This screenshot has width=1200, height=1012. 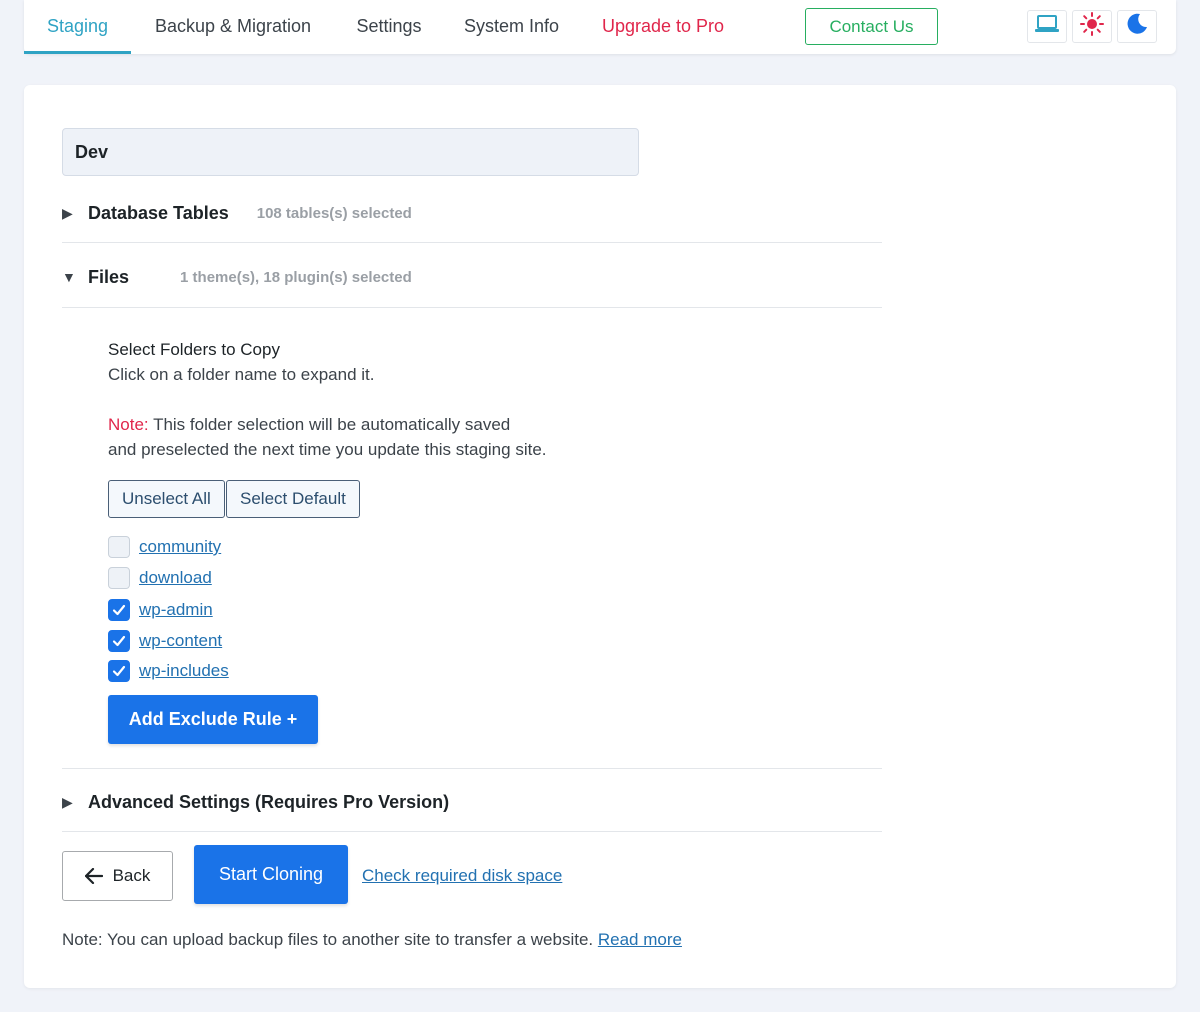 What do you see at coordinates (166, 499) in the screenshot?
I see `unselect-all-button: Unselect All` at bounding box center [166, 499].